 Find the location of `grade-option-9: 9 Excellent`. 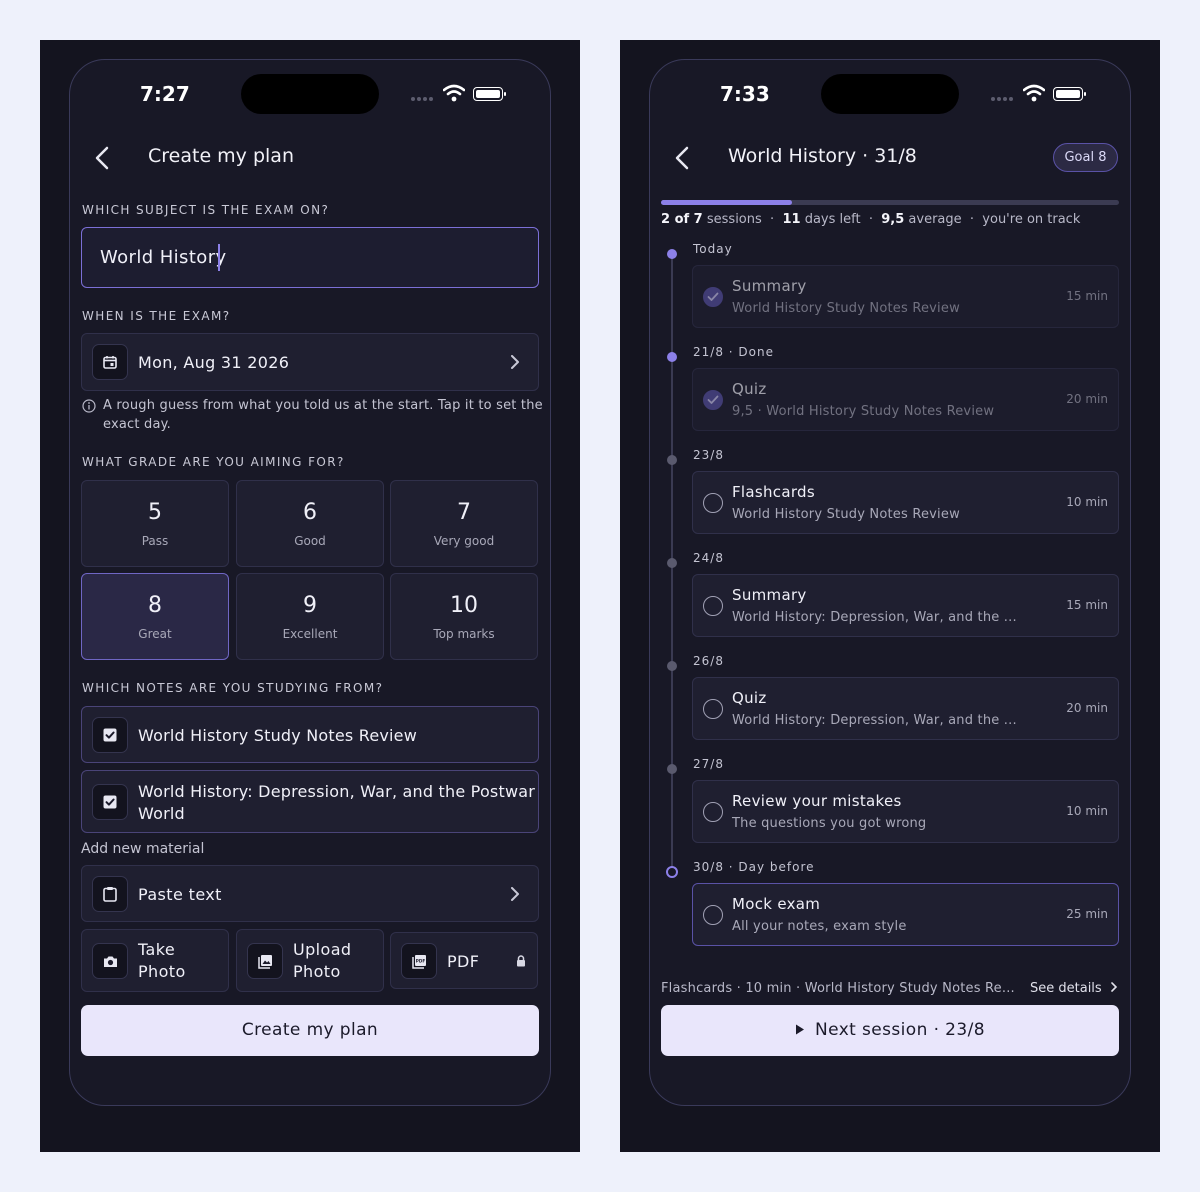

grade-option-9: 9 Excellent is located at coordinates (310, 616).